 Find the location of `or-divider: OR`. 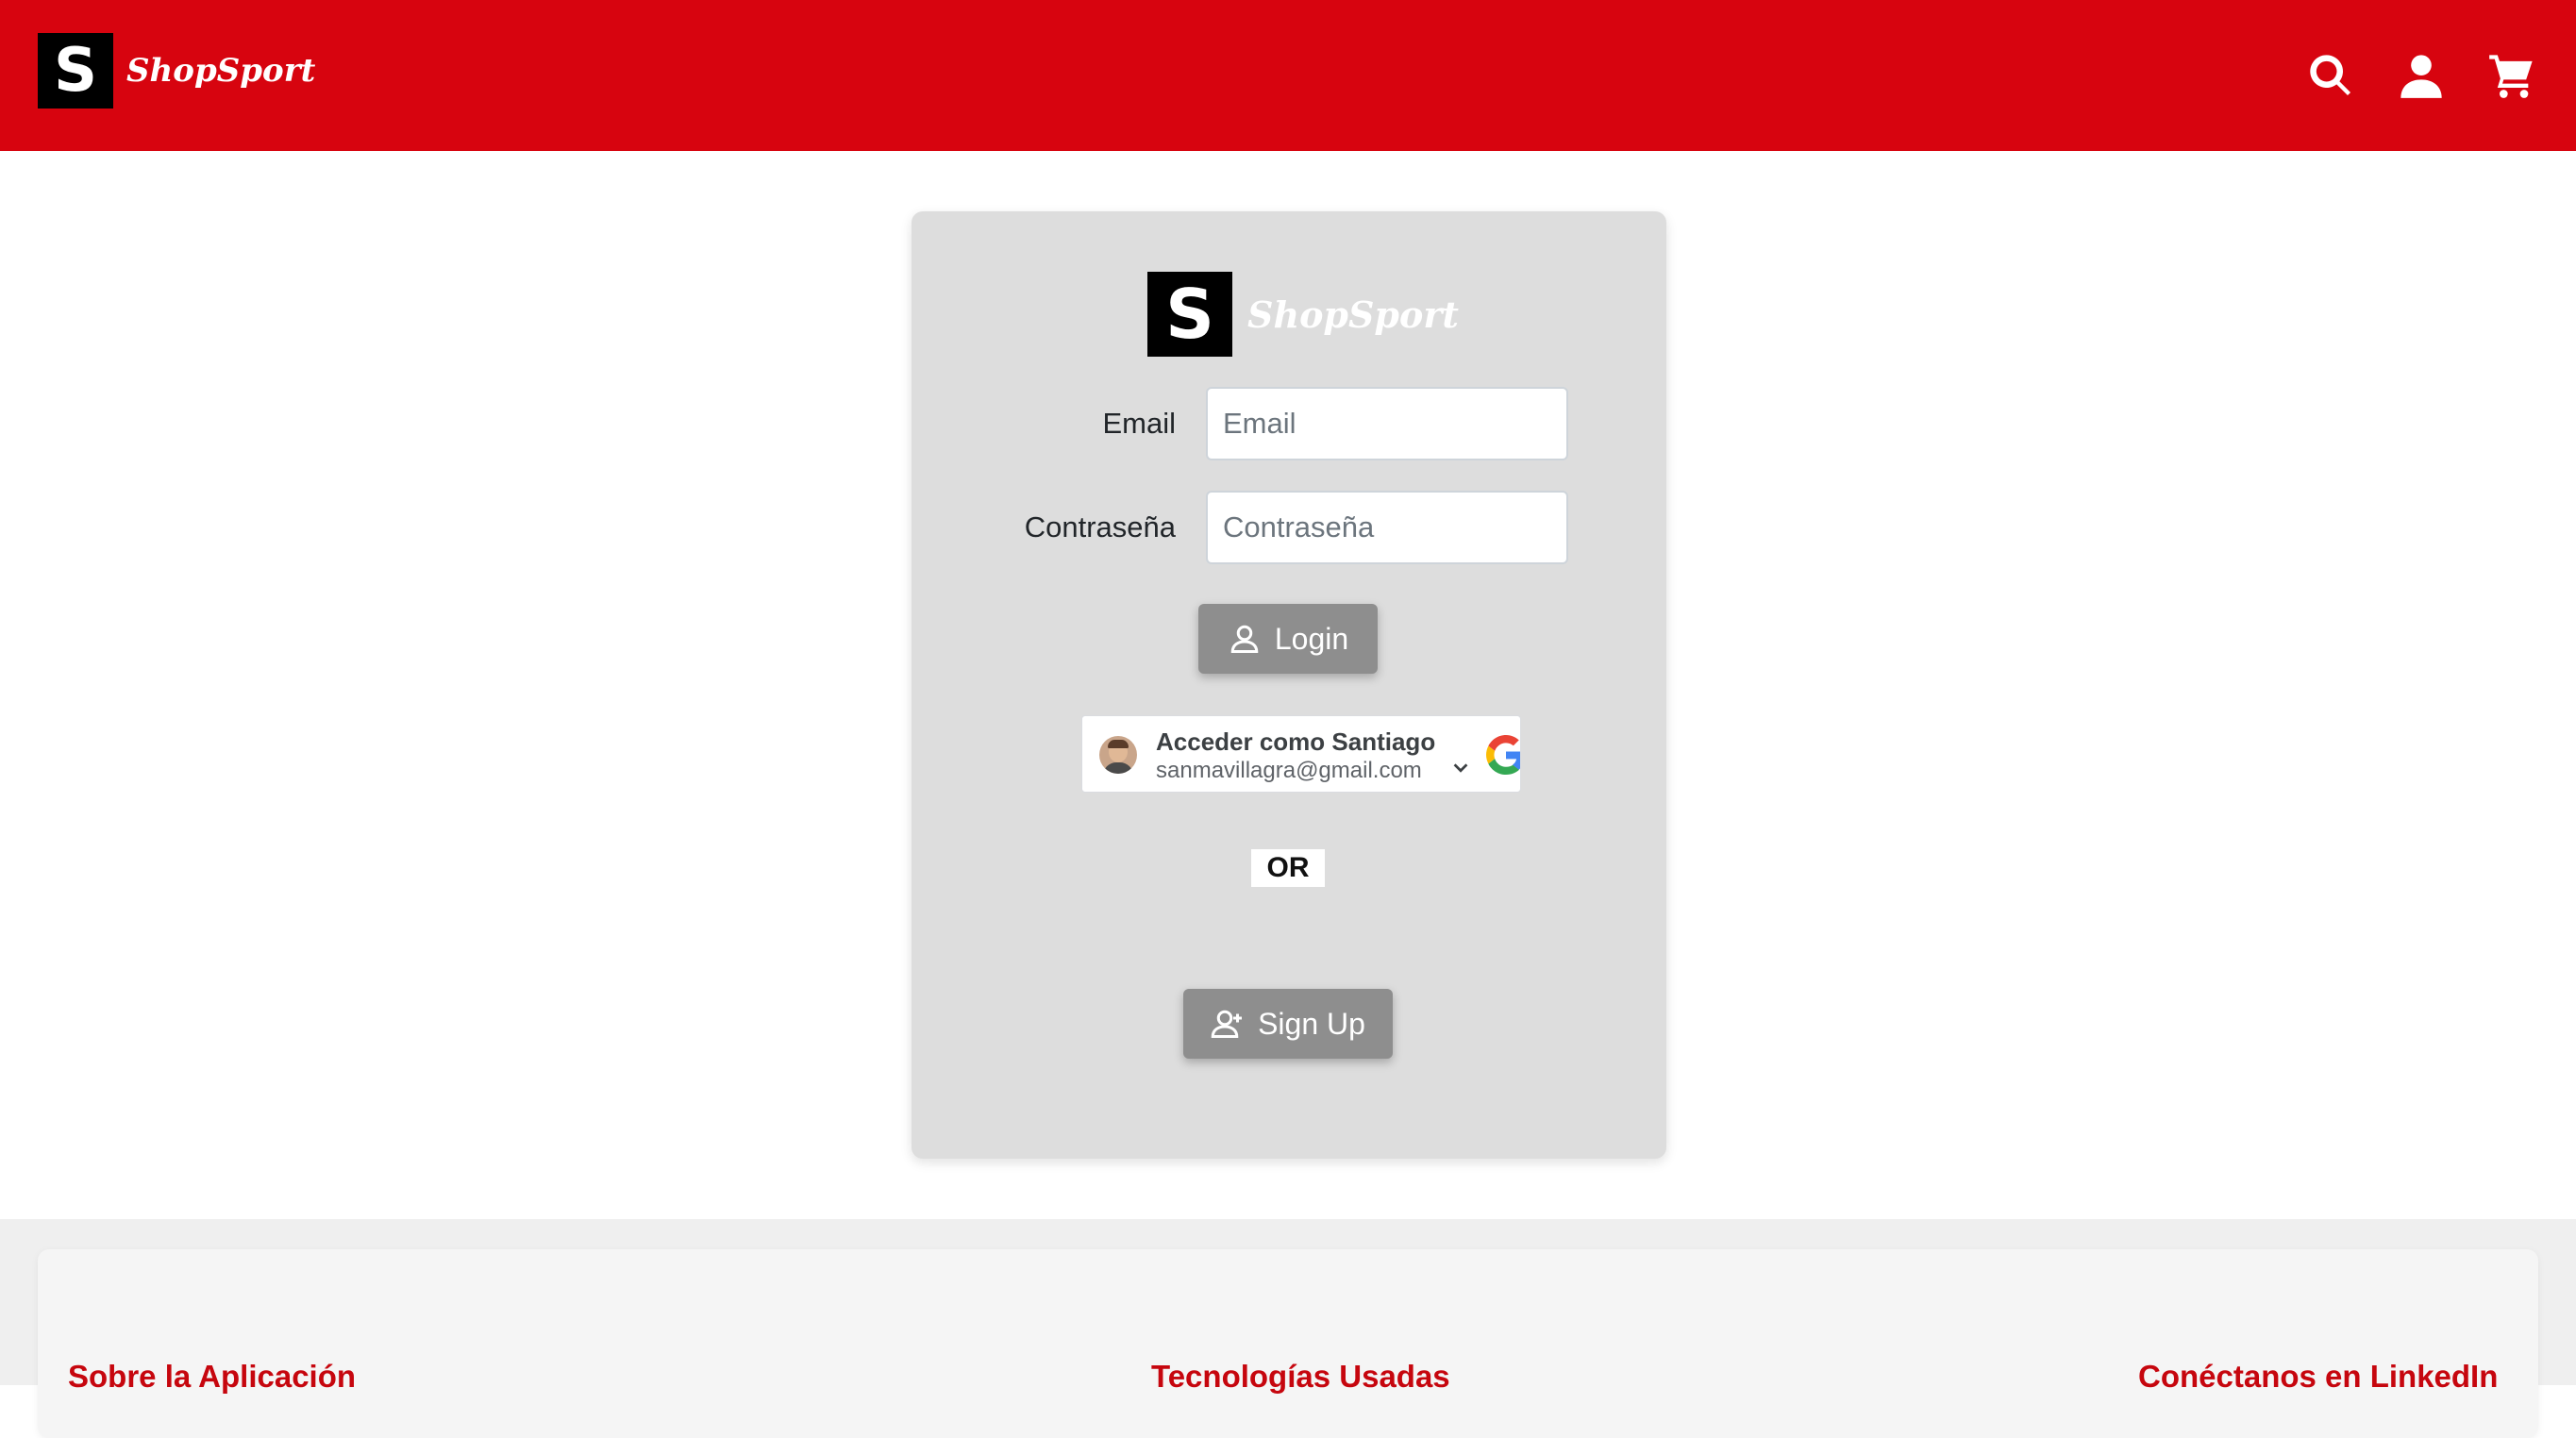

or-divider: OR is located at coordinates (1288, 868).